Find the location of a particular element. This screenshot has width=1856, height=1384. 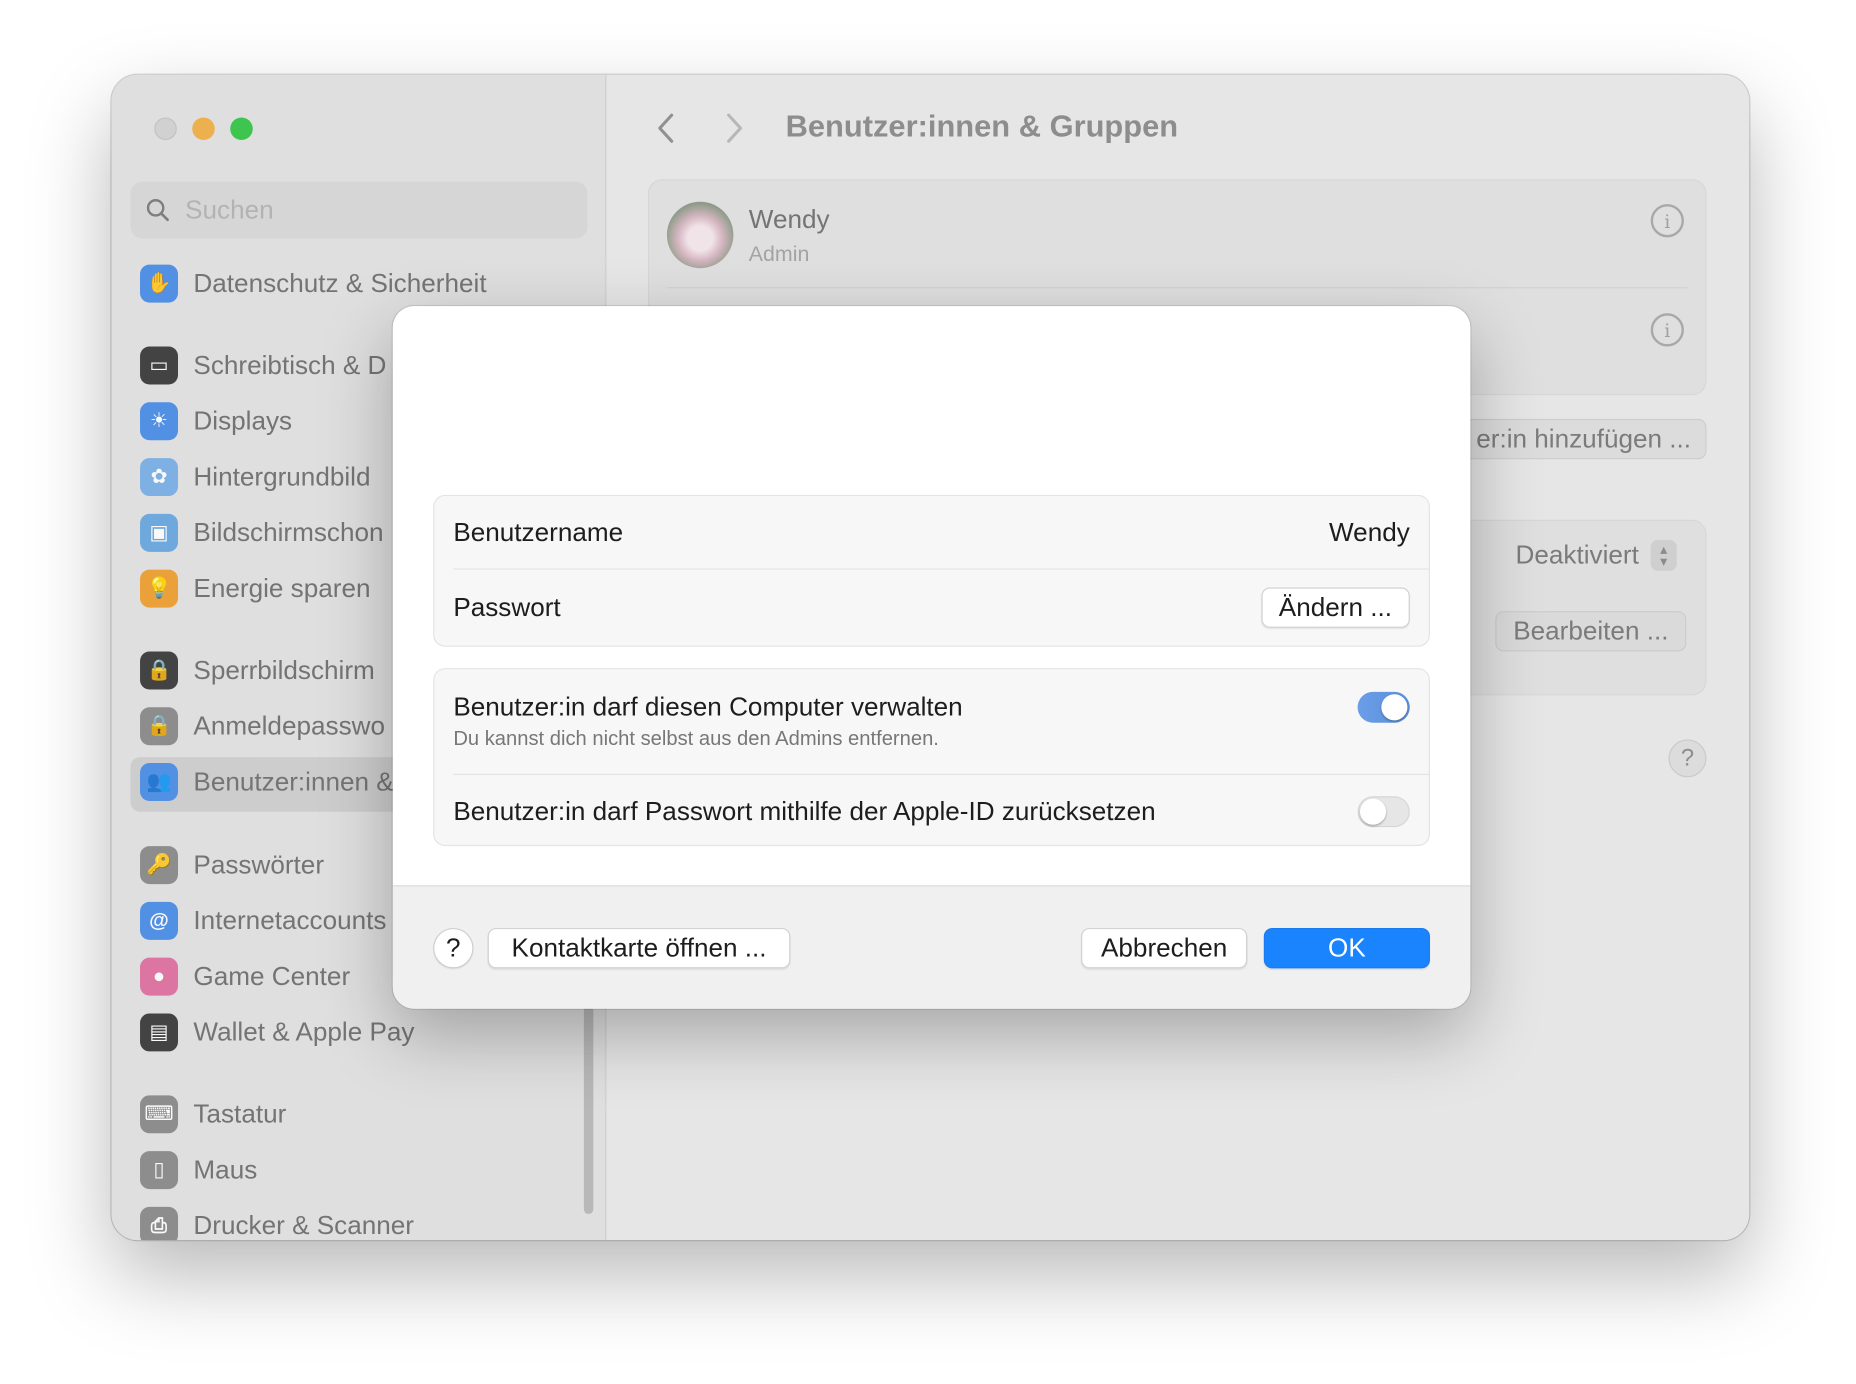

admin-toggle is located at coordinates (1383, 707).